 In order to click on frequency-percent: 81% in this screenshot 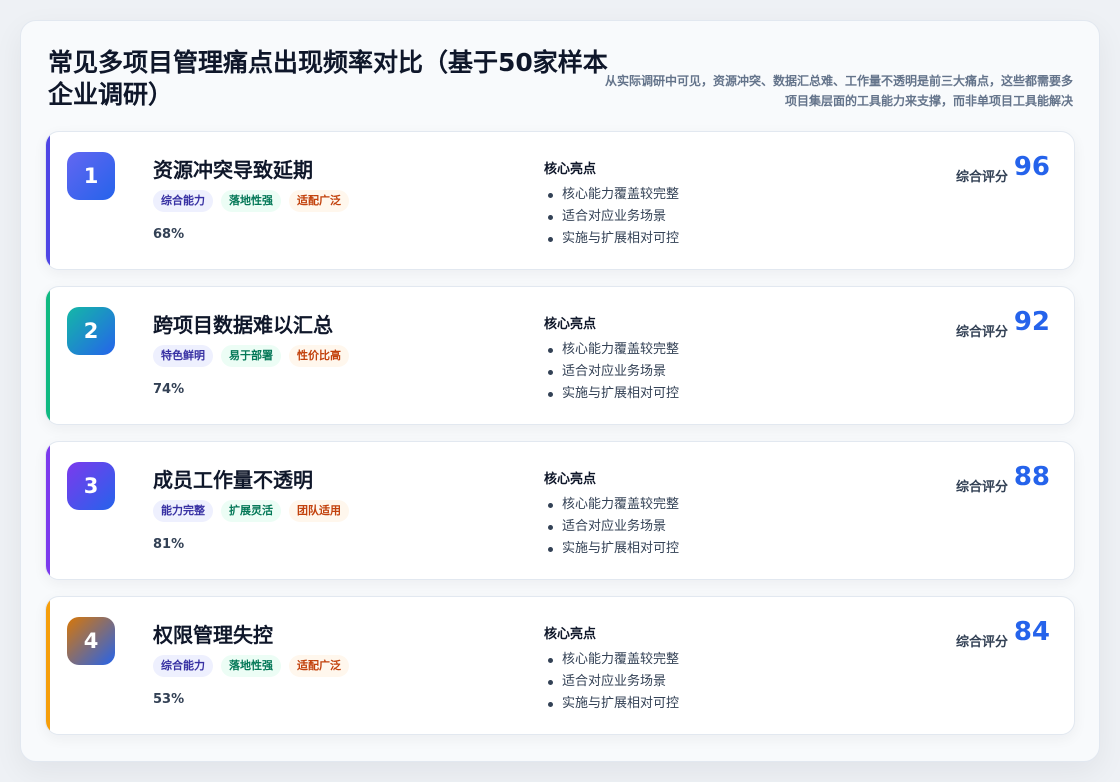, I will do `click(169, 544)`.